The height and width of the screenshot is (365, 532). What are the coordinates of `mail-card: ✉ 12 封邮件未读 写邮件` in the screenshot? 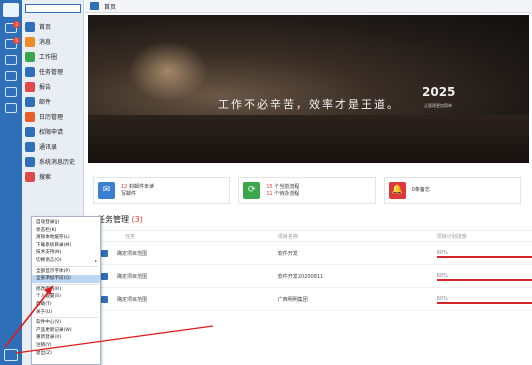 It's located at (162, 190).